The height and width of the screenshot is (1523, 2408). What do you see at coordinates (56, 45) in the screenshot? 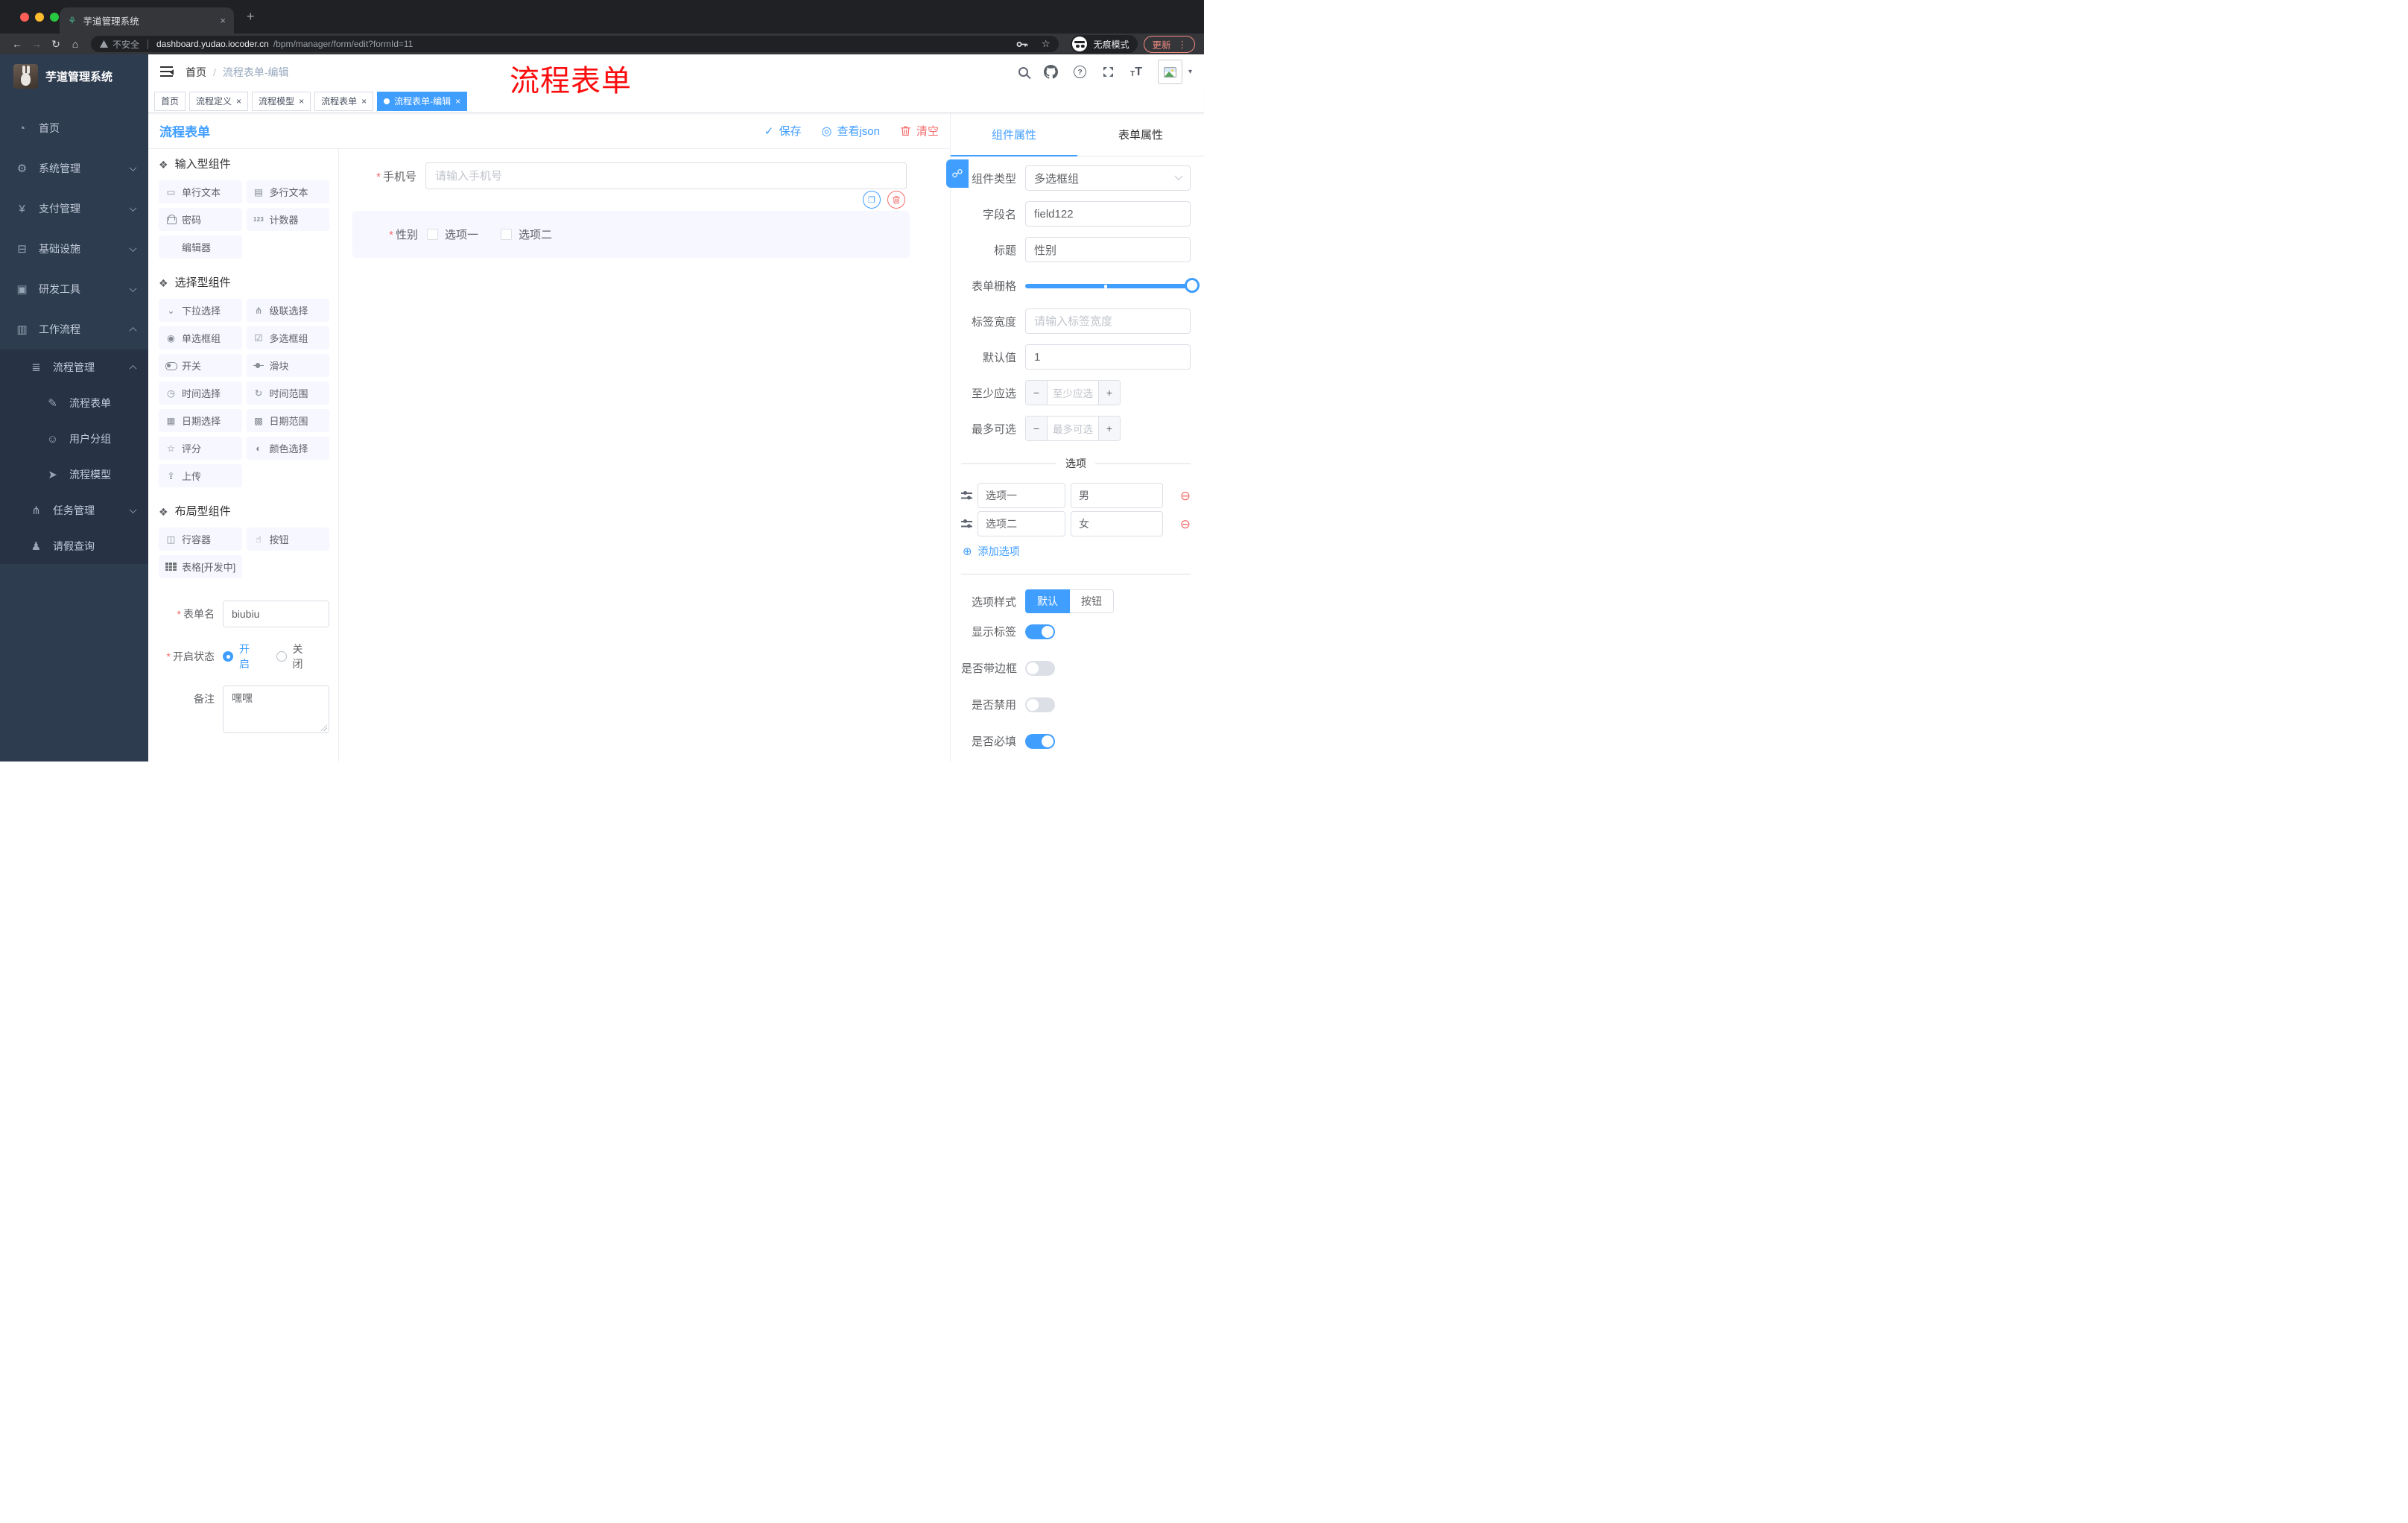
I see `reload-icon: ↻` at bounding box center [56, 45].